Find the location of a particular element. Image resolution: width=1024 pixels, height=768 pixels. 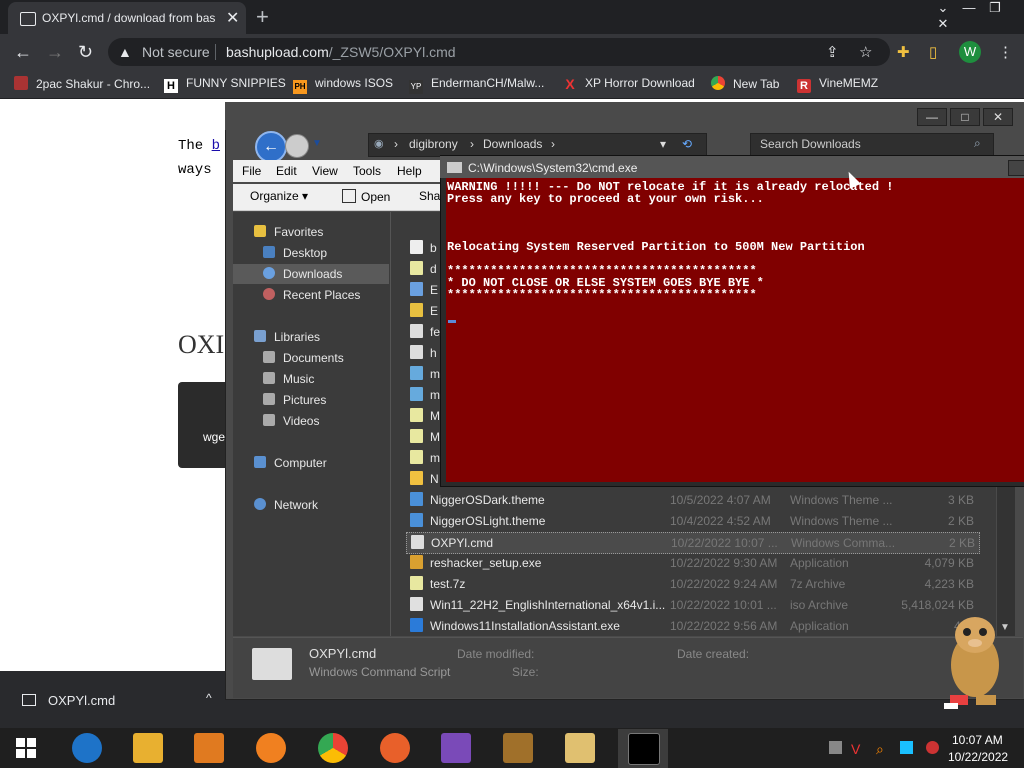

file-explorer-icon is located at coordinates (148, 748).